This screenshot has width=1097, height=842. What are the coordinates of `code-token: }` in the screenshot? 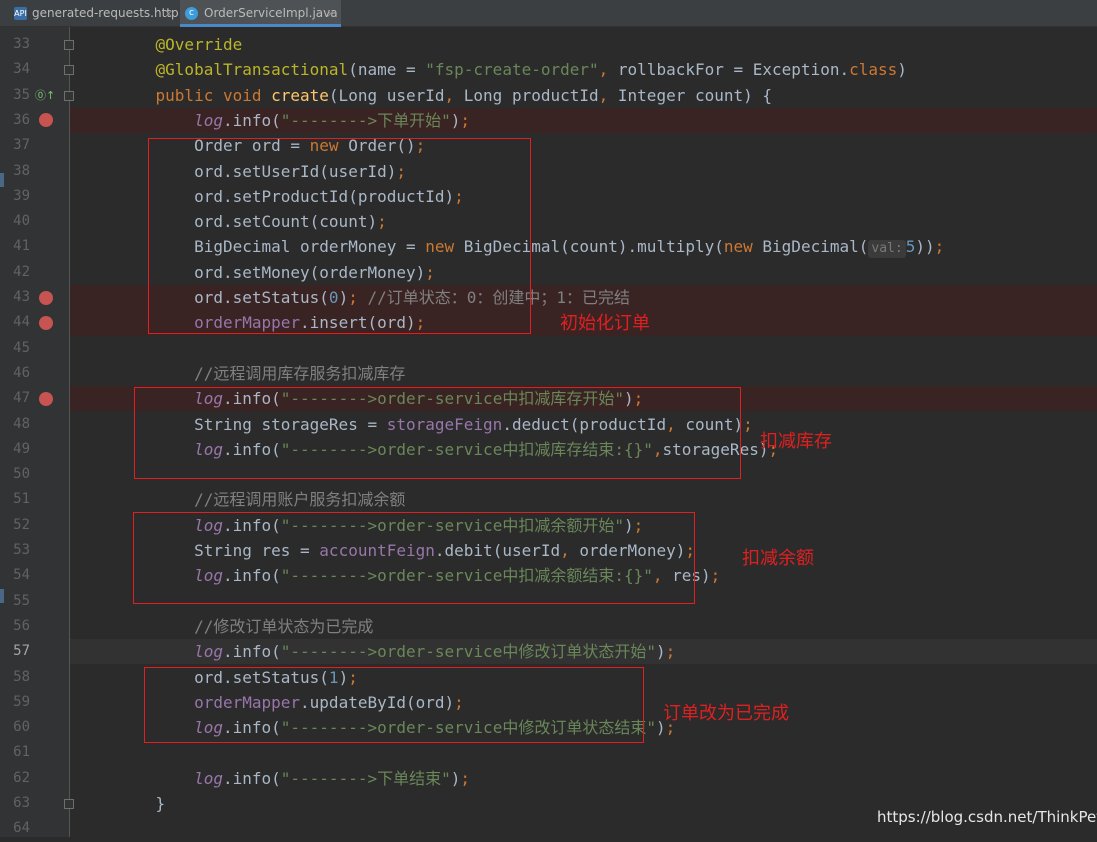 It's located at (160, 803).